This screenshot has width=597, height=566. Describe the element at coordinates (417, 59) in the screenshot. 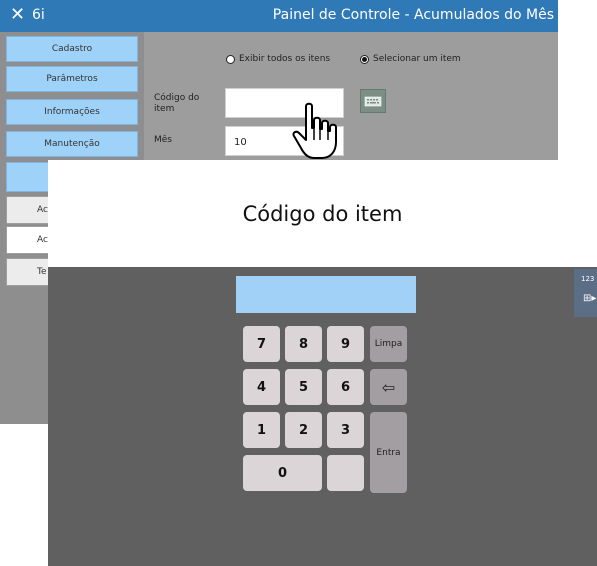

I see `radio-select-item-label: Selecionar um item` at that location.